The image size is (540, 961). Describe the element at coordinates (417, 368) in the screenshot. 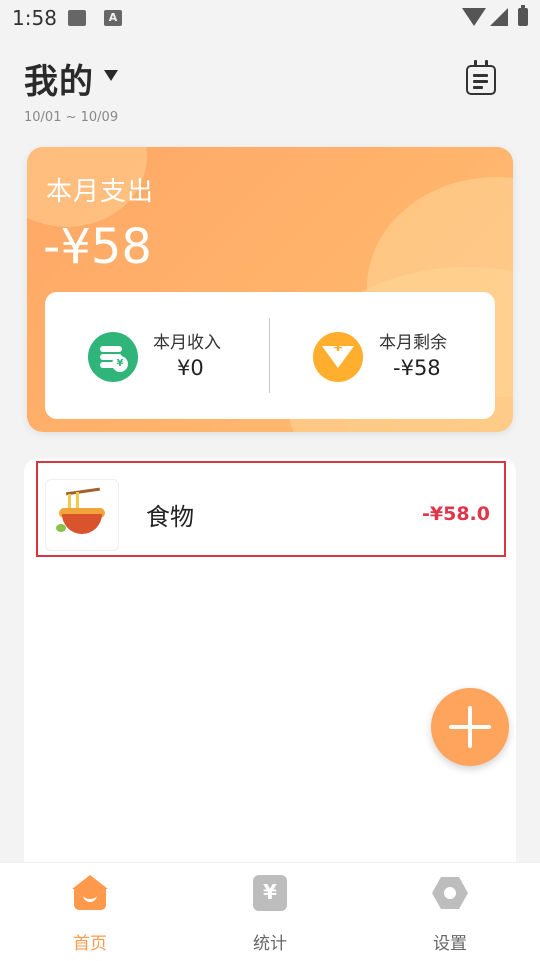

I see `monthly-balance-value: -¥58` at that location.